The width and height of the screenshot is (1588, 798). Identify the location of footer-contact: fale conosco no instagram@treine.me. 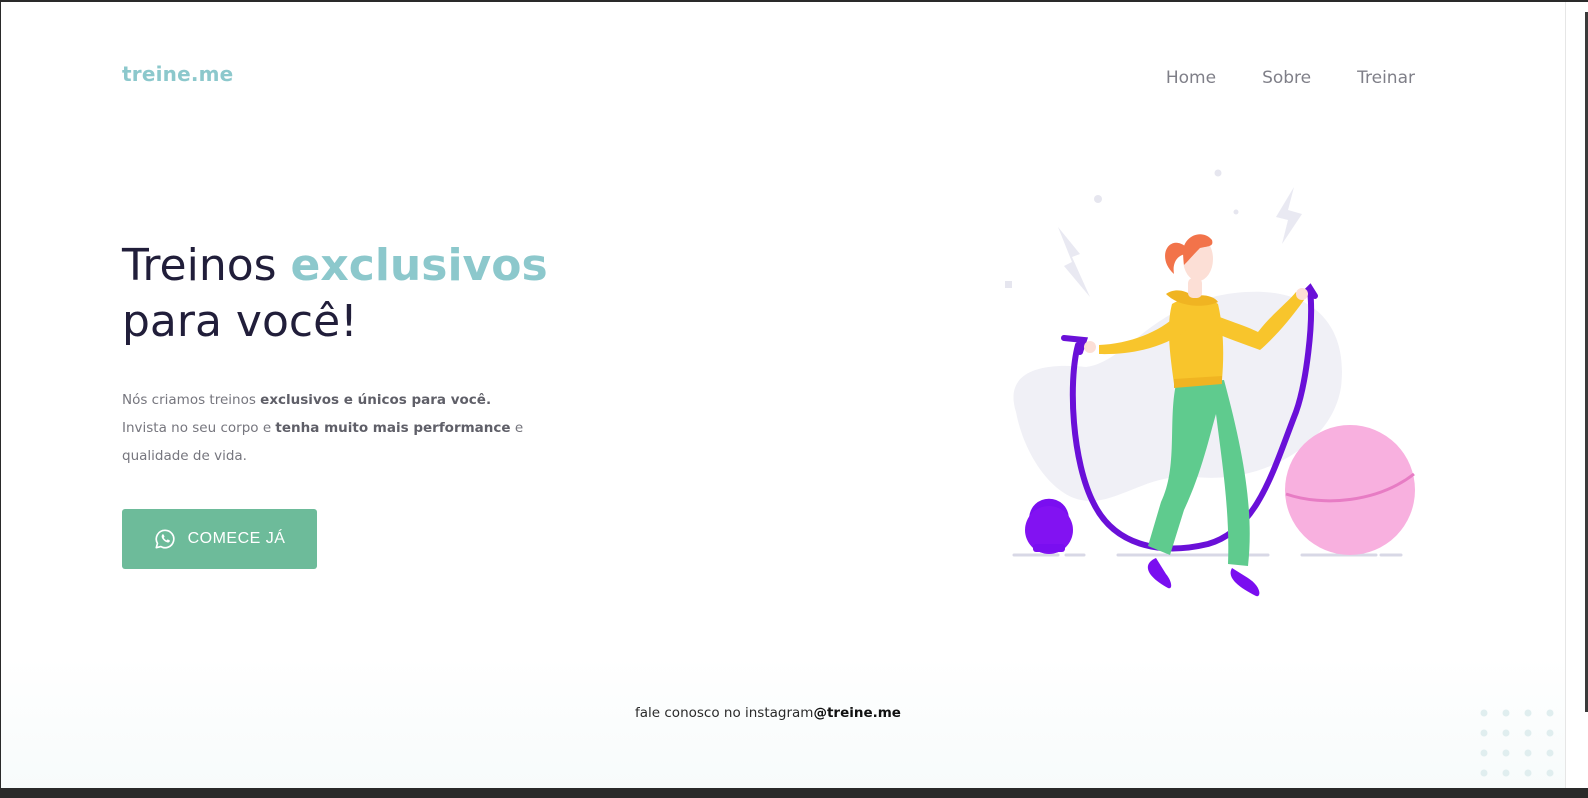
(768, 713).